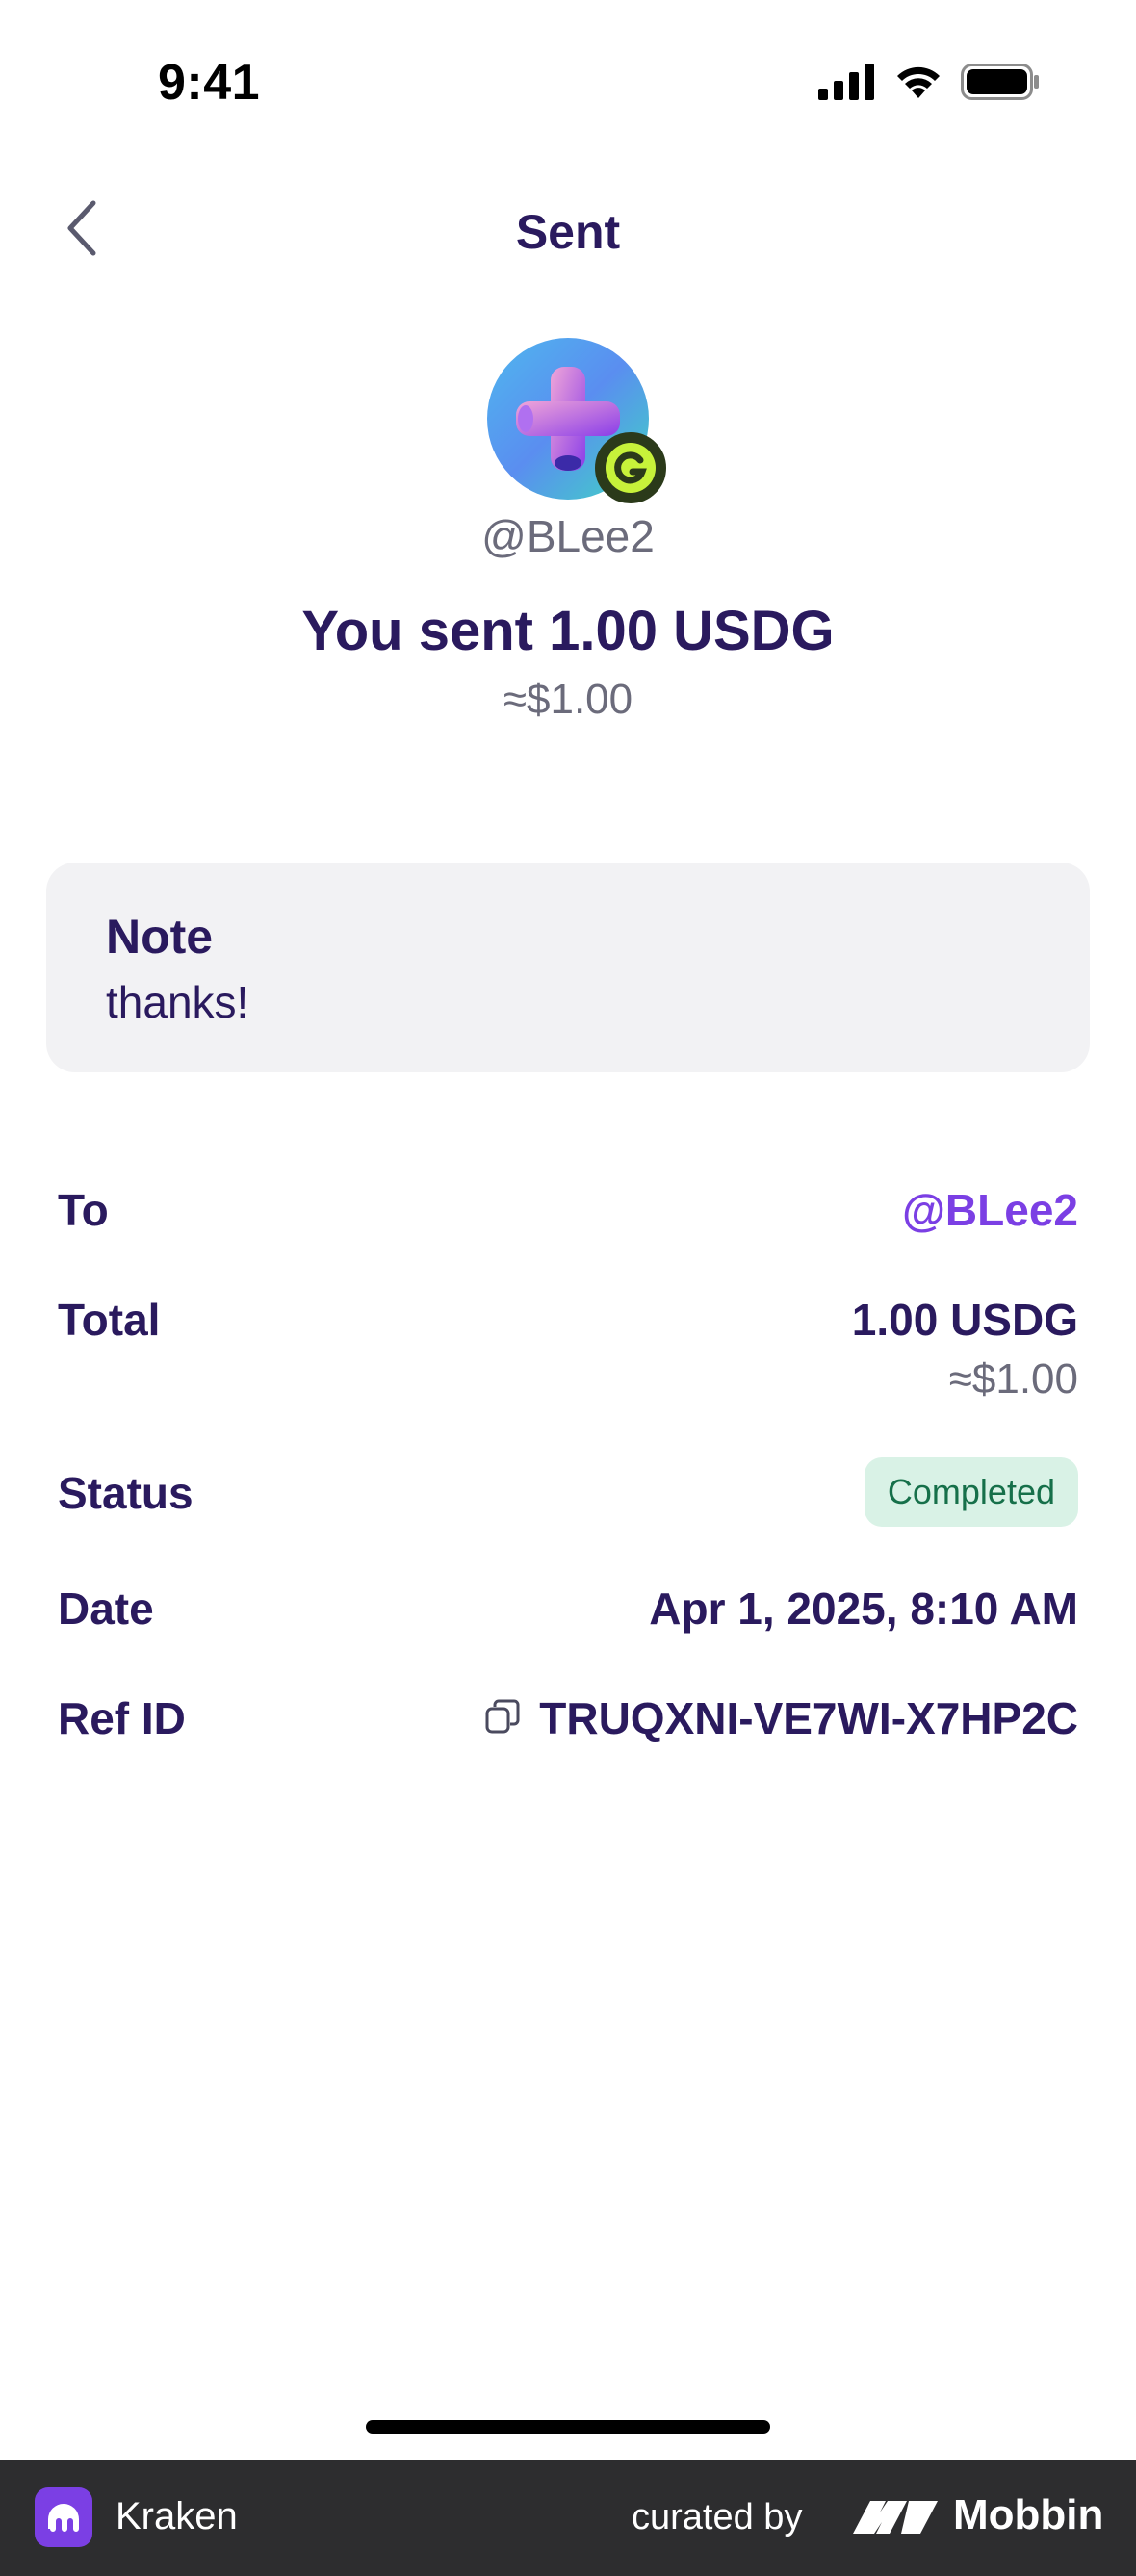  I want to click on signal-icon, so click(847, 84).